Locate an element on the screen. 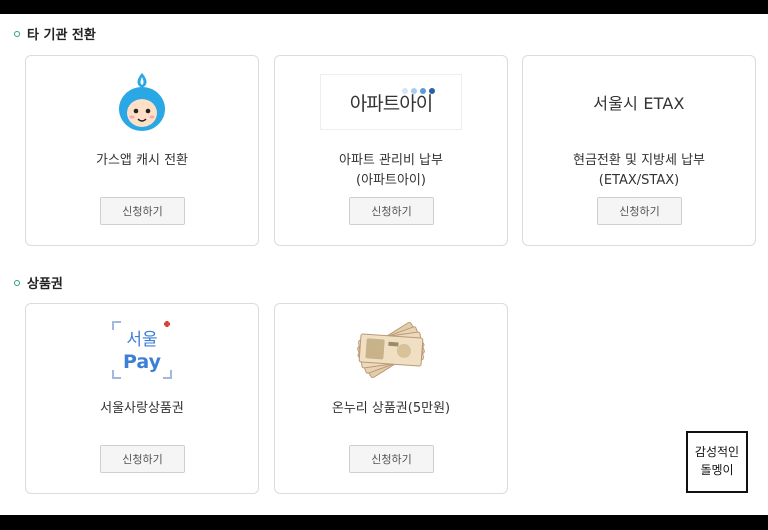 The image size is (768, 530). onnuri-logo is located at coordinates (391, 350).